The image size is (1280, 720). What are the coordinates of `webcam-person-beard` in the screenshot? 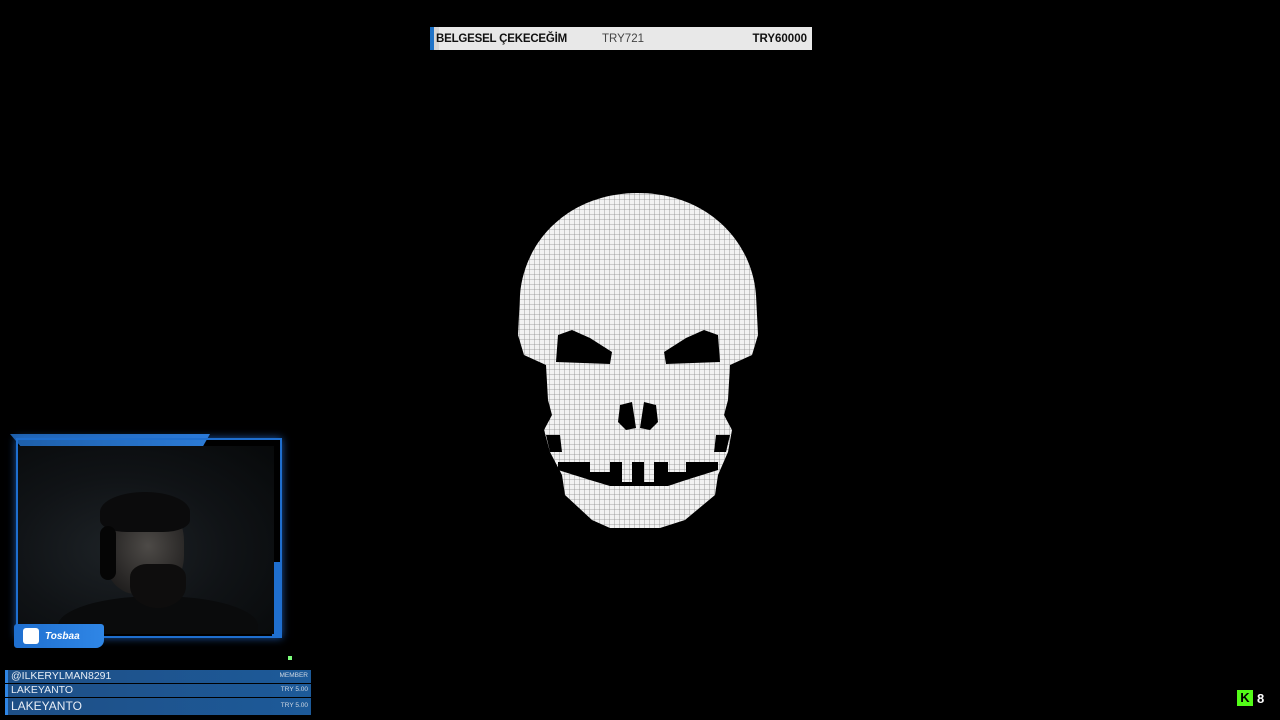 It's located at (158, 586).